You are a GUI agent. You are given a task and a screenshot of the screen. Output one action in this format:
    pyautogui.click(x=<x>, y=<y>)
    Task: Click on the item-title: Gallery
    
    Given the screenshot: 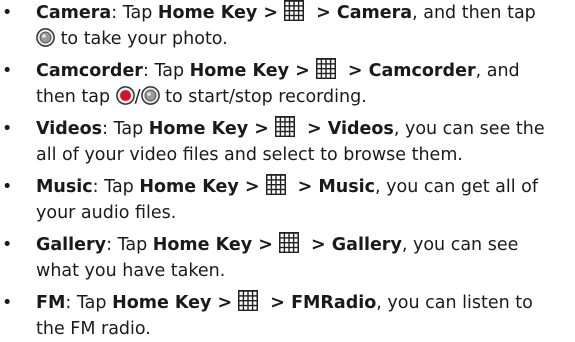 What is the action you would take?
    pyautogui.click(x=71, y=245)
    